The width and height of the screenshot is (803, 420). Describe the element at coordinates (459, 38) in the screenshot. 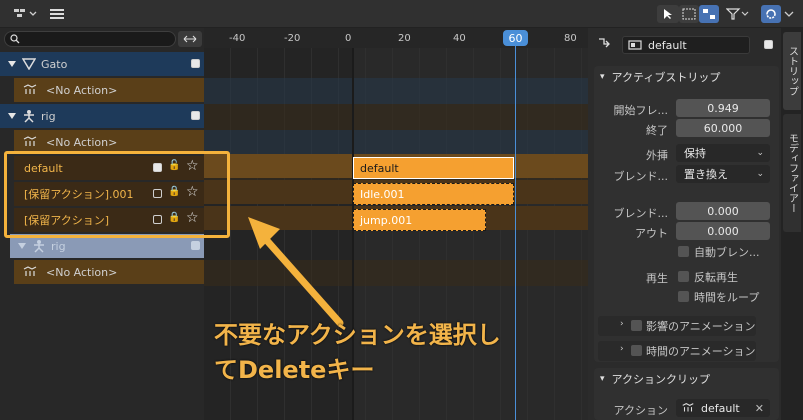

I see `ruler-tick: 40` at that location.